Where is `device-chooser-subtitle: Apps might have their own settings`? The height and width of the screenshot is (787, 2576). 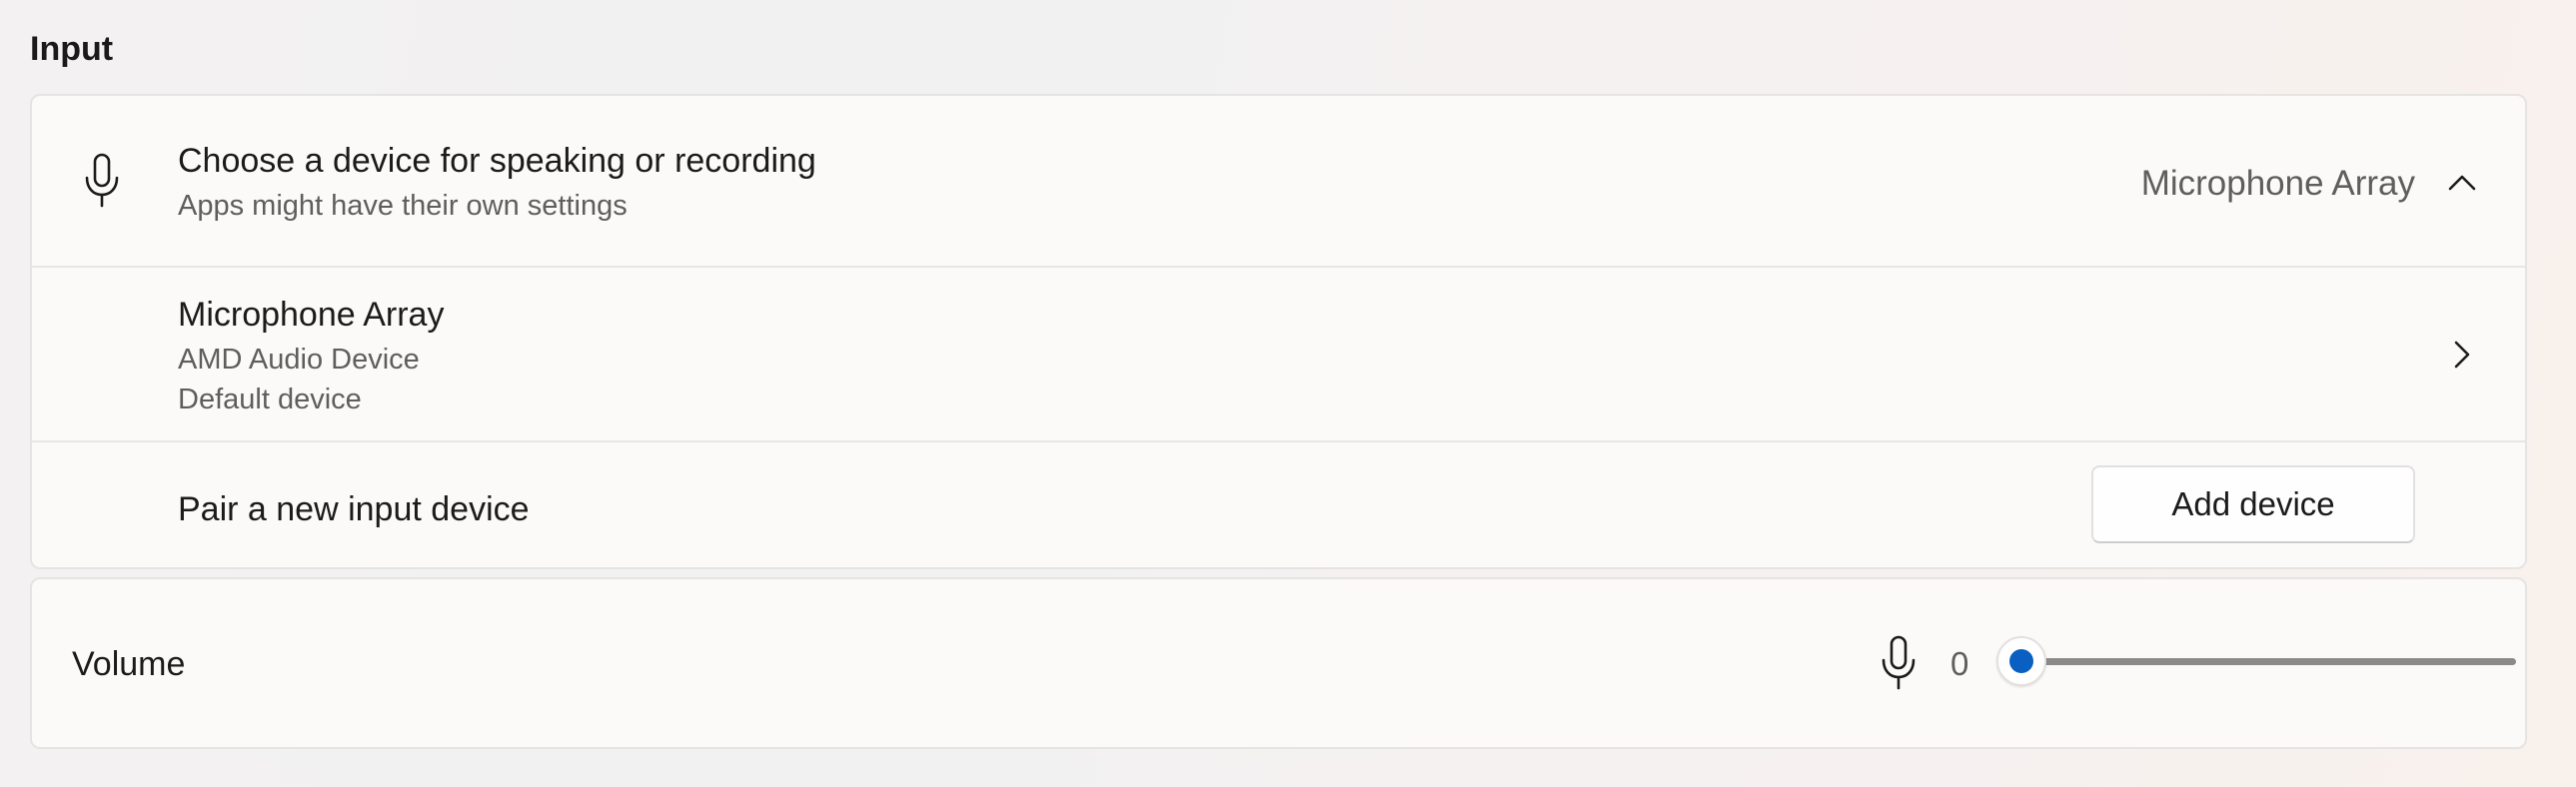
device-chooser-subtitle: Apps might have their own settings is located at coordinates (403, 206).